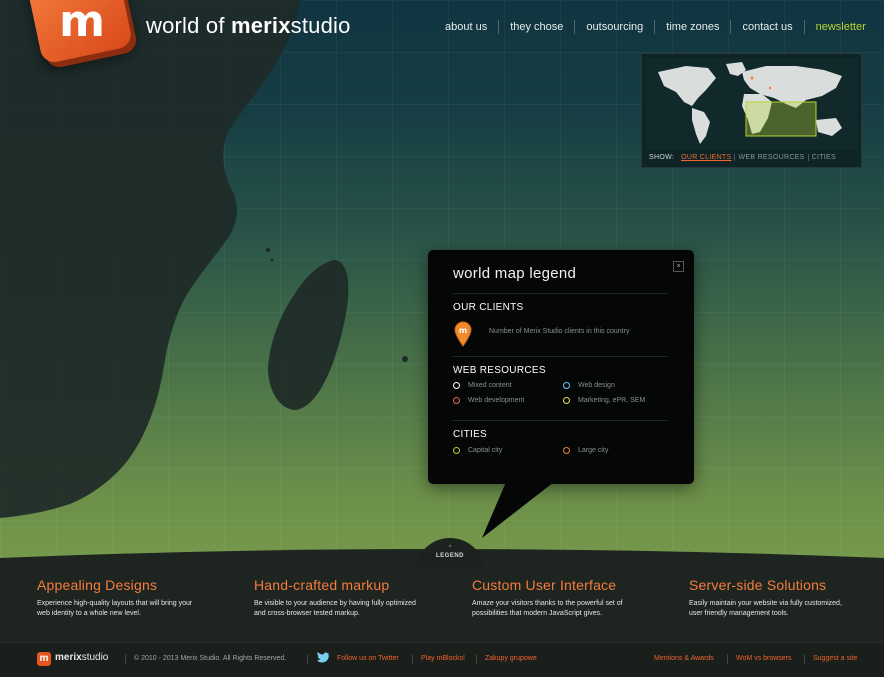  I want to click on show-web-resources: WEB RESOURCES, so click(770, 157).